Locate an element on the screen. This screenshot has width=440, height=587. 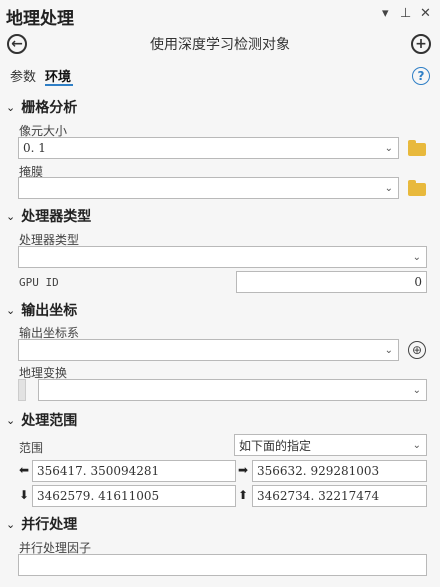
extent-bottom-input: 3462579. 41611005 is located at coordinates (134, 496).